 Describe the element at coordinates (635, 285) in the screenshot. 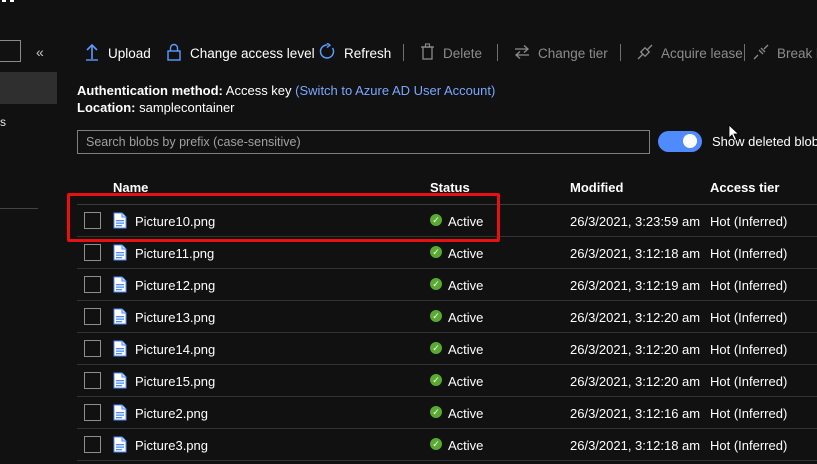

I see `modified-date: 26/3/2021, 3:12:19 am` at that location.